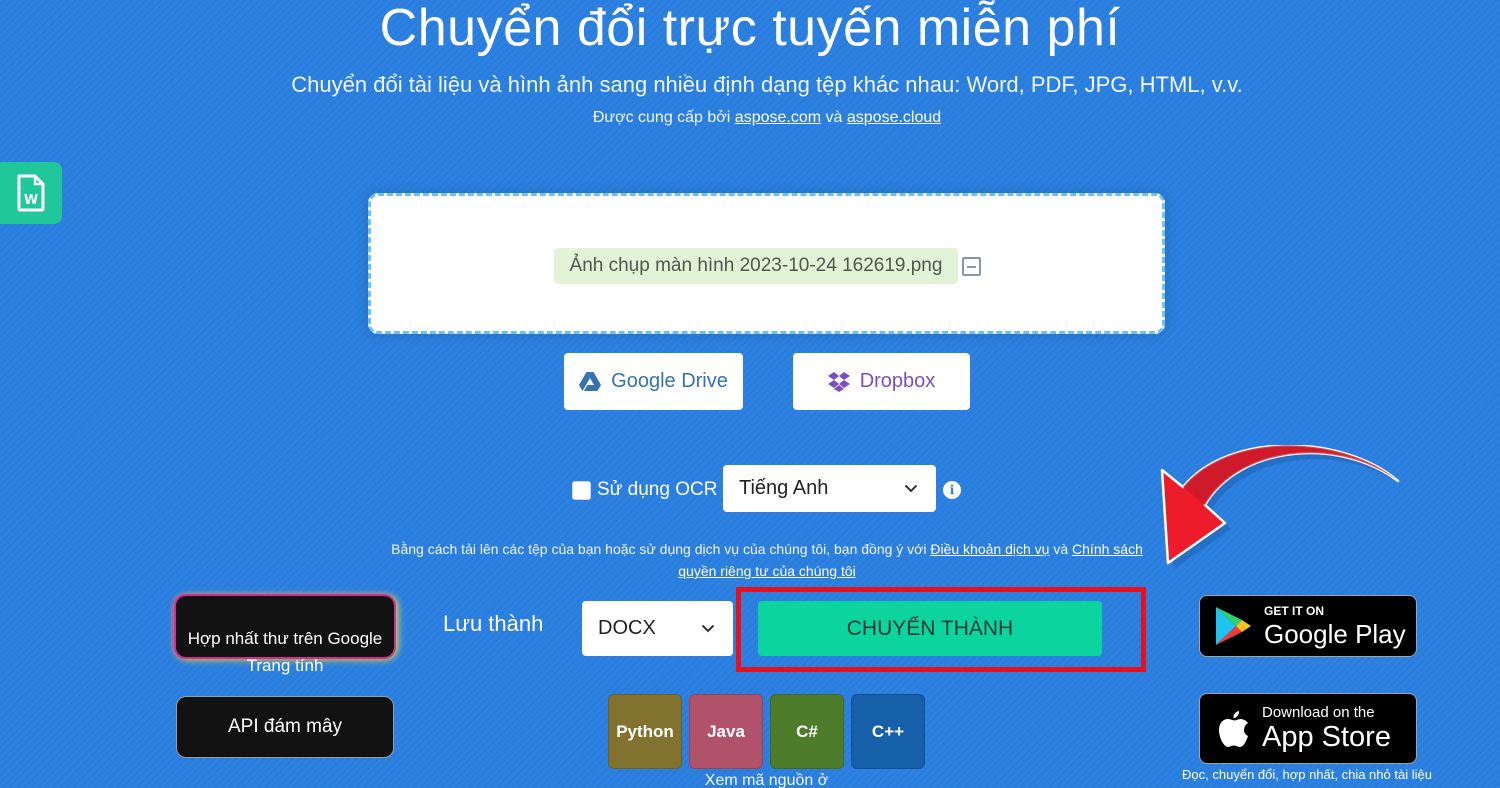 Image resolution: width=1500 pixels, height=788 pixels. I want to click on dropbox-button: Dropbox, so click(881, 381).